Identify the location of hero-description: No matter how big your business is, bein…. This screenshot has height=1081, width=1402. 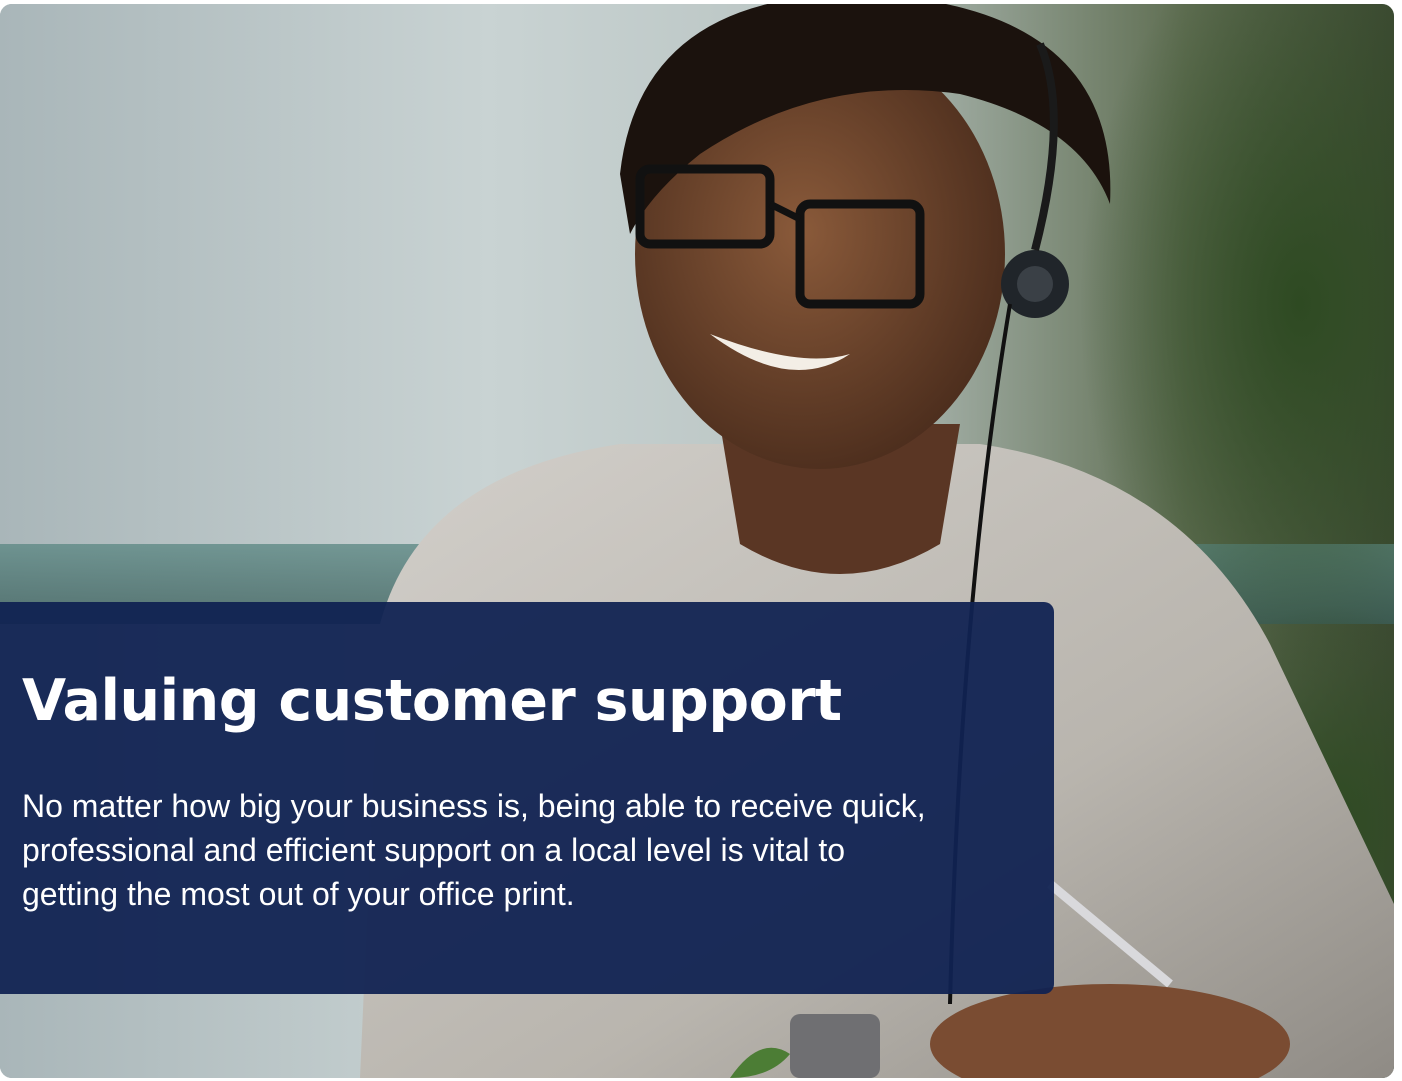
(474, 850).